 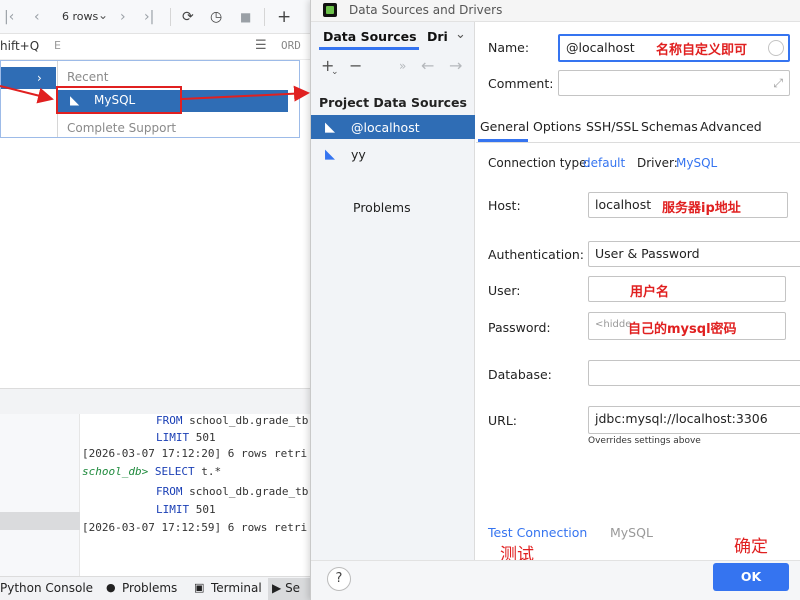 What do you see at coordinates (520, 374) in the screenshot?
I see `database-label: Database:` at bounding box center [520, 374].